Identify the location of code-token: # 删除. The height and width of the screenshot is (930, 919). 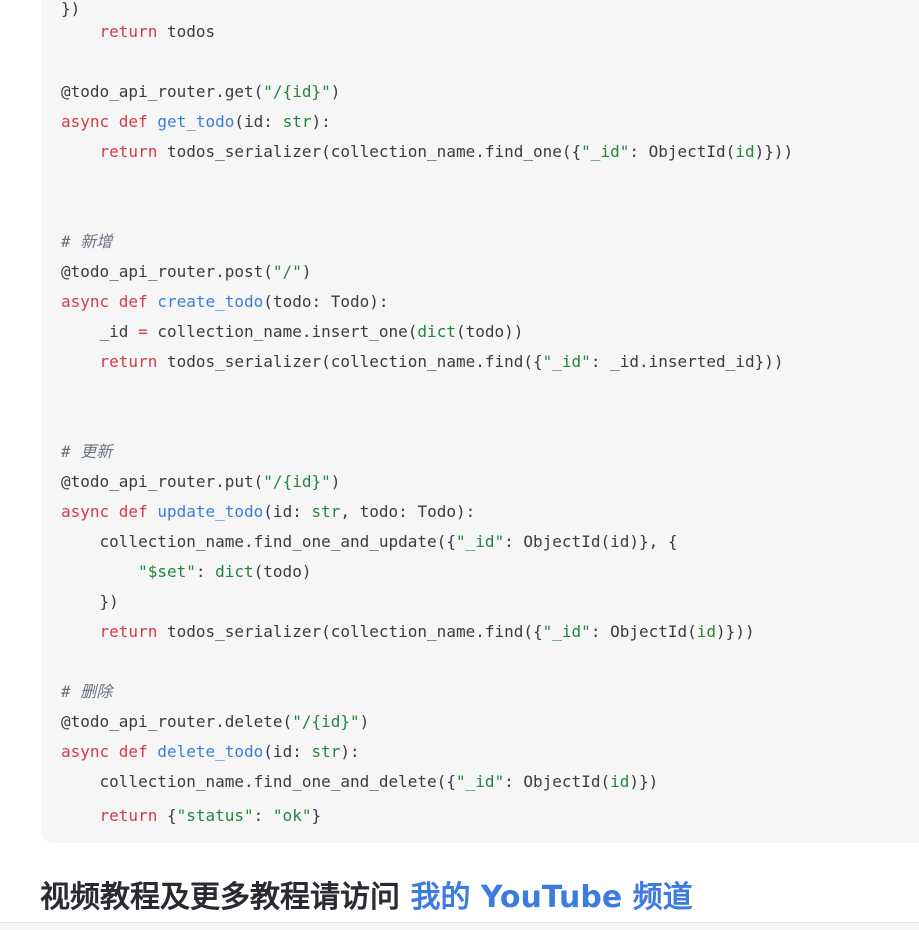
(87, 691).